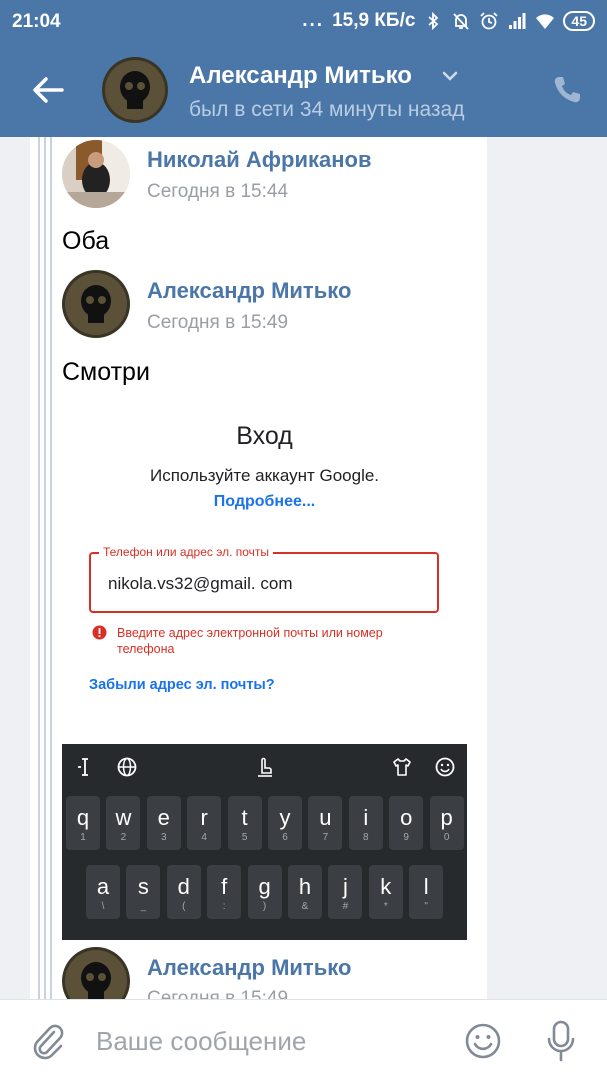 Image resolution: width=607 pixels, height=1080 pixels. Describe the element at coordinates (366, 837) in the screenshot. I see `key-secondary: 8` at that location.